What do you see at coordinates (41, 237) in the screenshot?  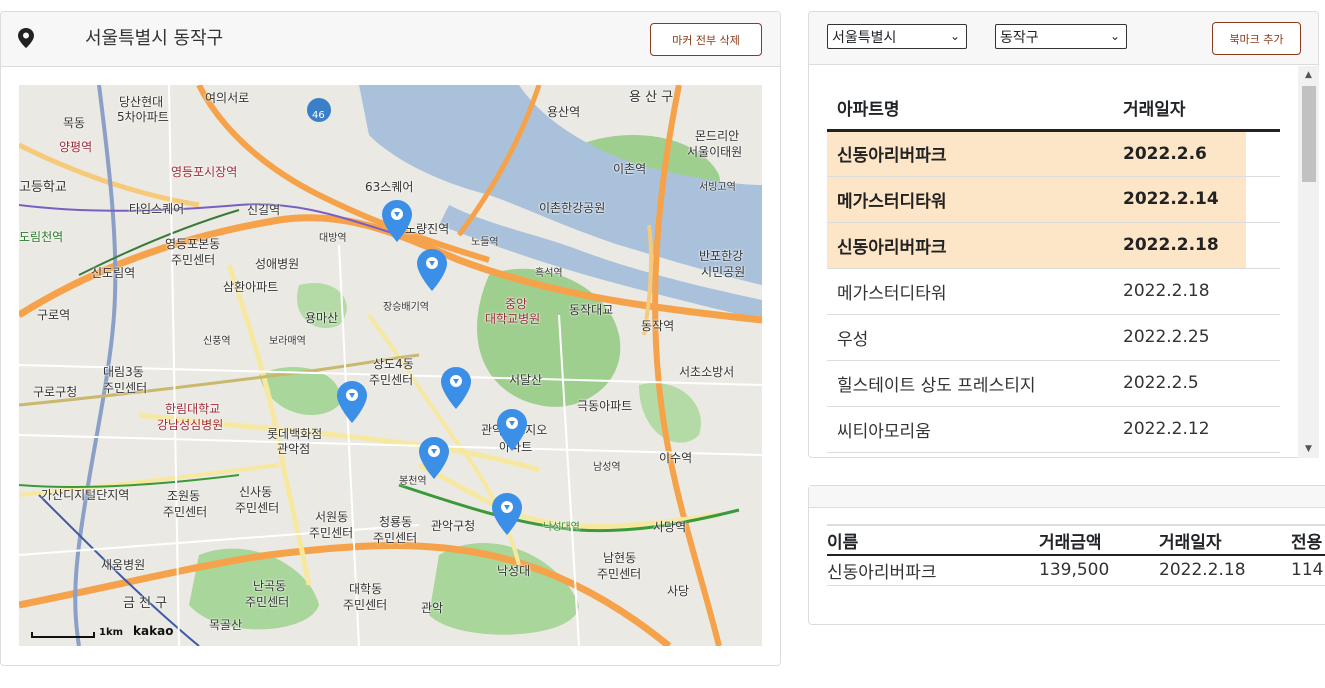 I see `map-label: 도림천역` at bounding box center [41, 237].